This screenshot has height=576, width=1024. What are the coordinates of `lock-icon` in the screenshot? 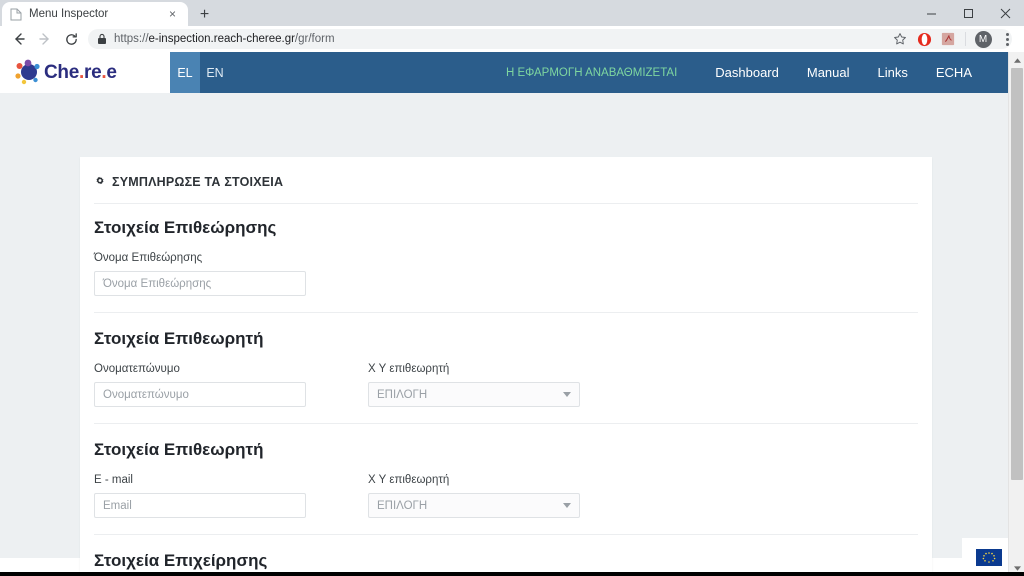 It's located at (102, 39).